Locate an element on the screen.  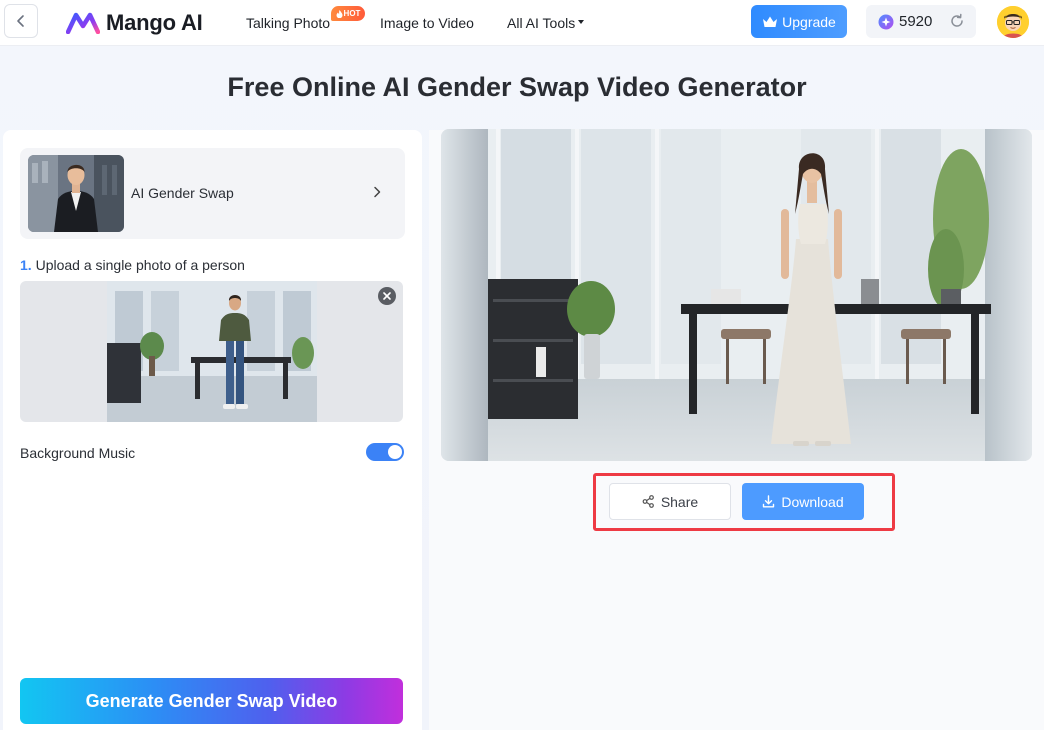
hot-badge-label: HOT is located at coordinates (352, 13).